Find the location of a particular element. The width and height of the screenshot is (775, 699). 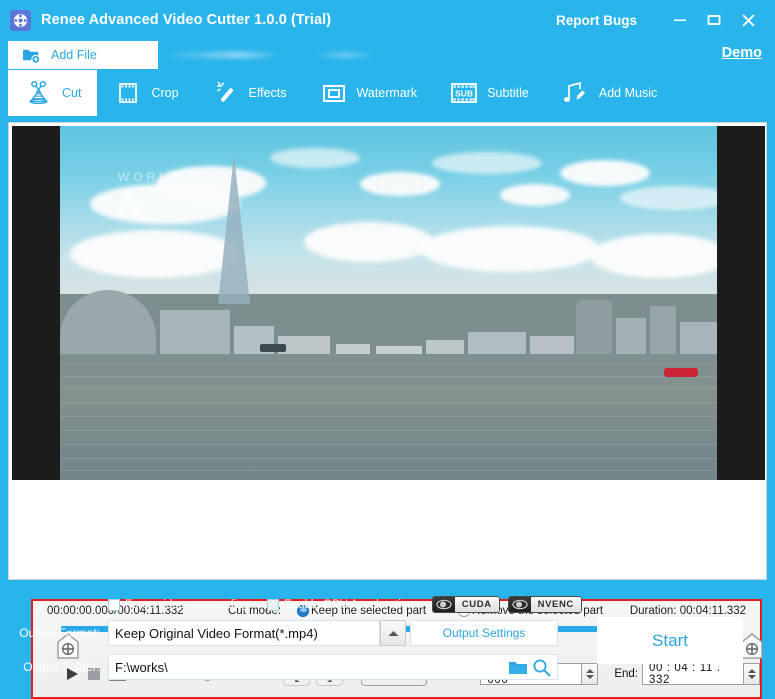

city-skyline is located at coordinates (388, 319).